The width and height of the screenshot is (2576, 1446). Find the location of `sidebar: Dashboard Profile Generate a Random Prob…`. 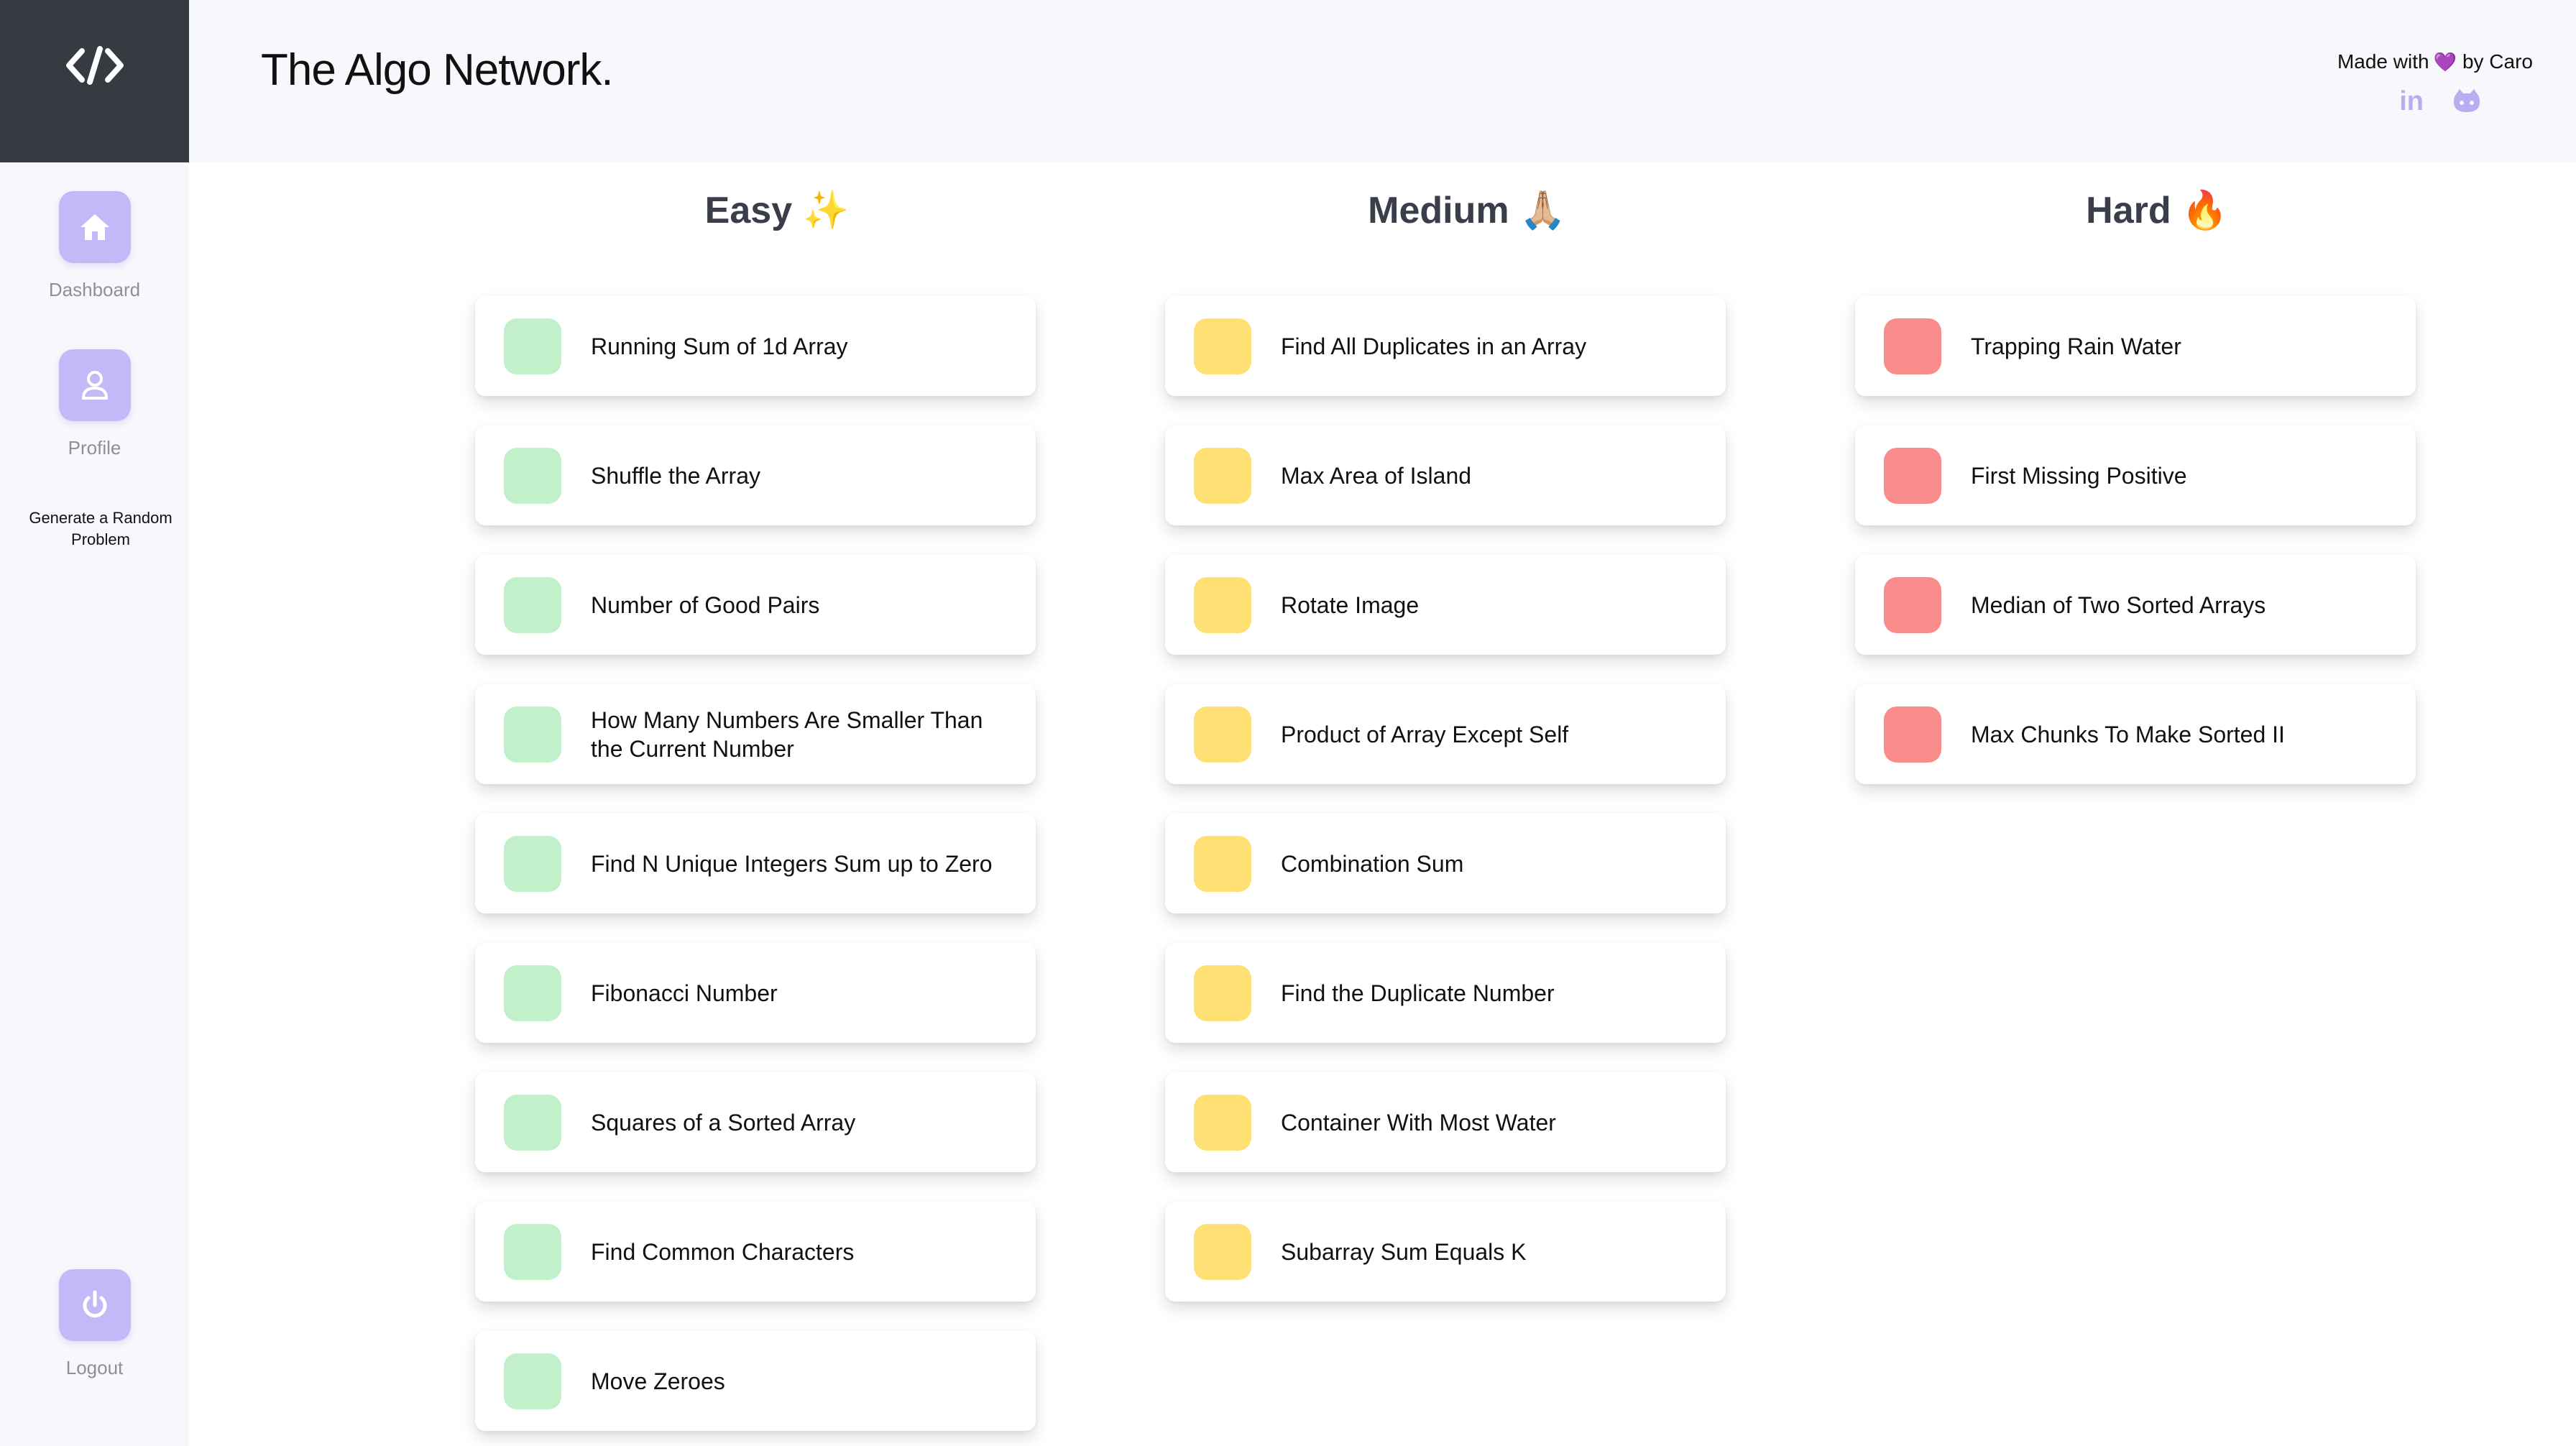

sidebar: Dashboard Profile Generate a Random Prob… is located at coordinates (94, 804).